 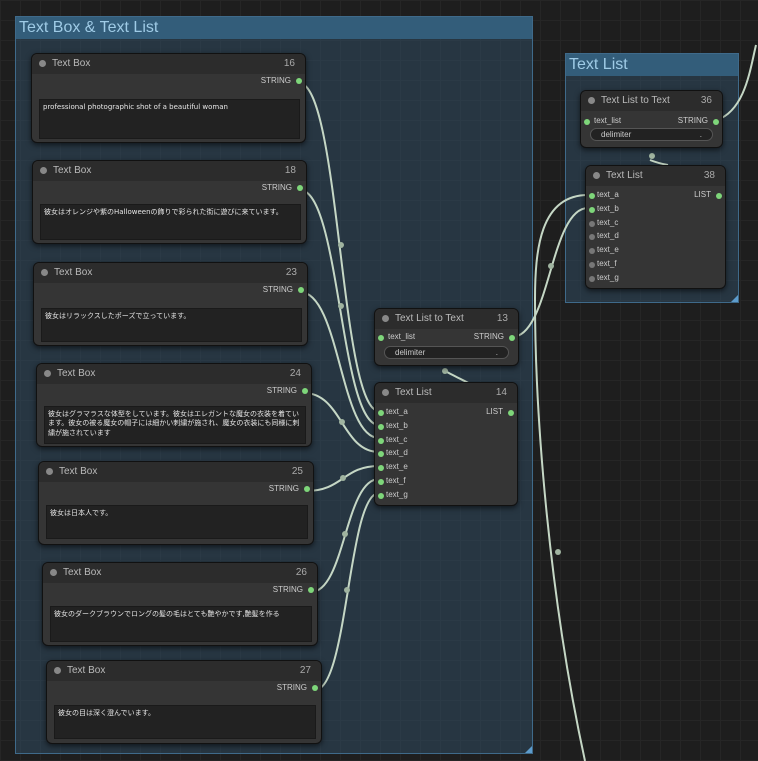 I want to click on node-header: Text Box 27, so click(x=184, y=671).